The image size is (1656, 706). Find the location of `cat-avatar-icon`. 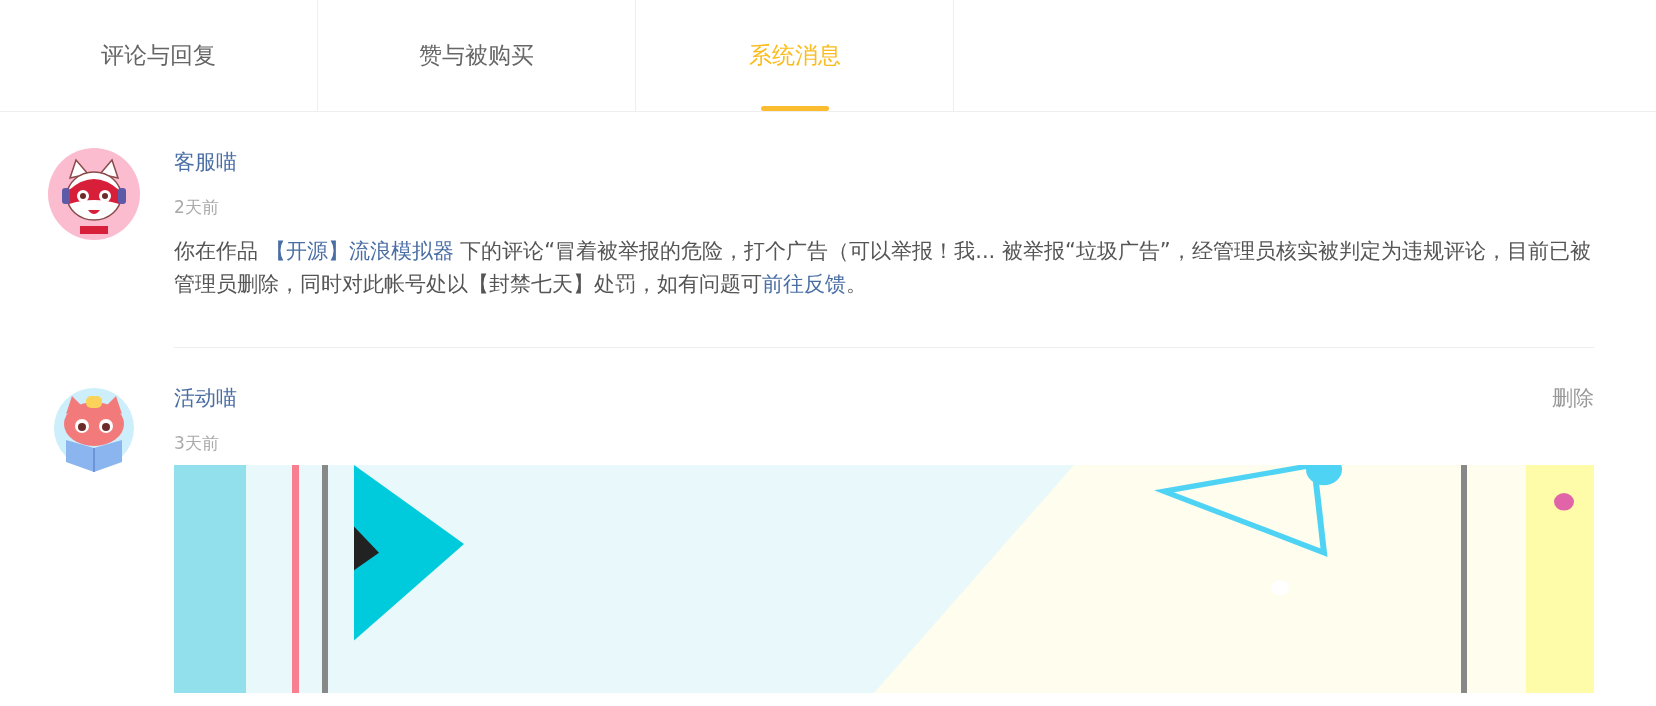

cat-avatar-icon is located at coordinates (94, 194).